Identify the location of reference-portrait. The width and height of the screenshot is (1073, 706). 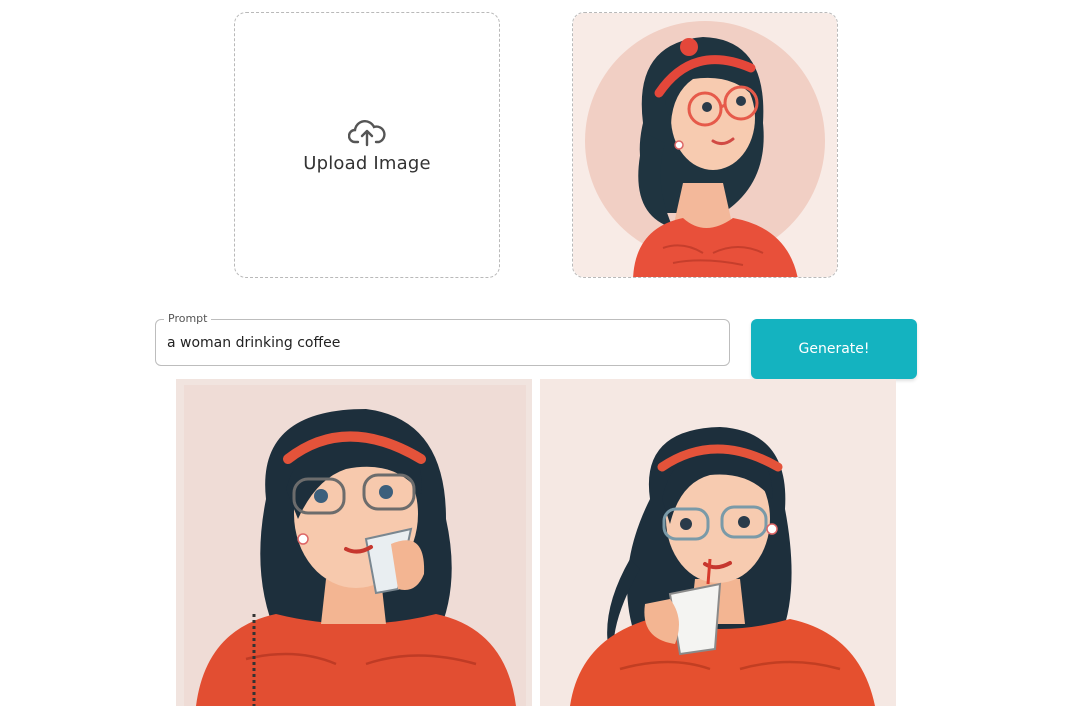
(705, 145).